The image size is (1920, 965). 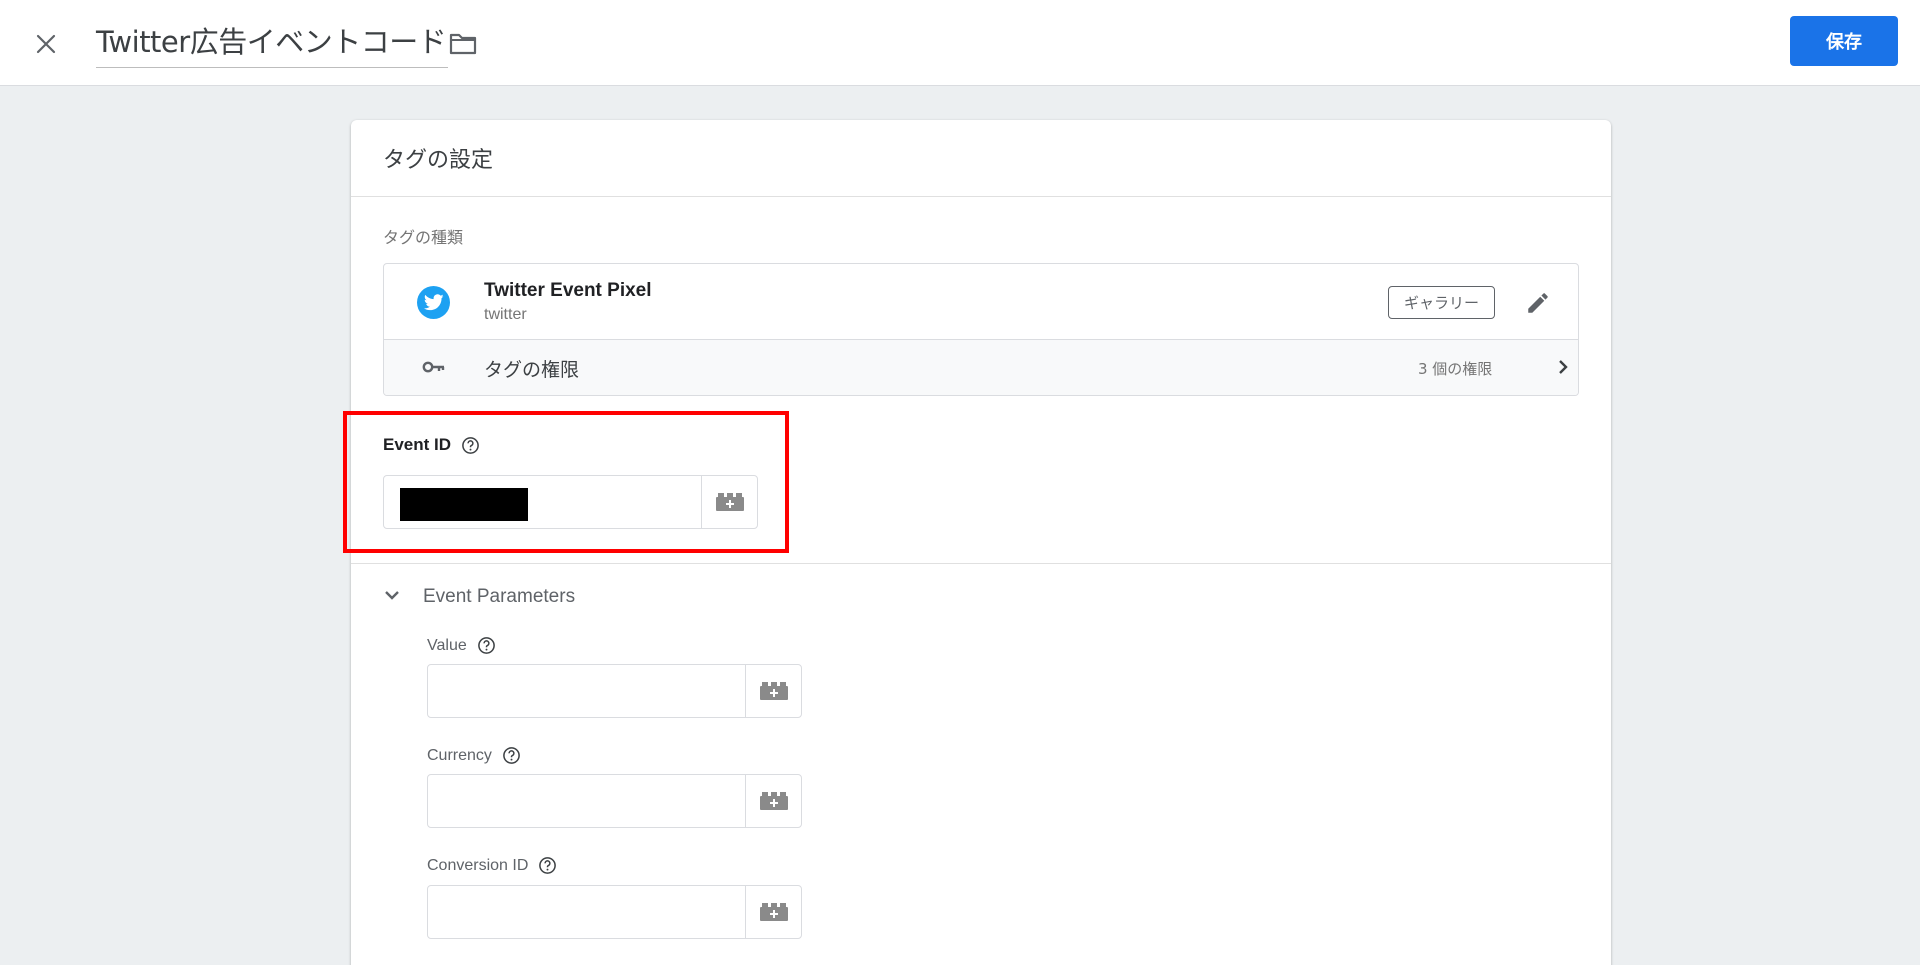 What do you see at coordinates (570, 502) in the screenshot?
I see `event-id-input-group` at bounding box center [570, 502].